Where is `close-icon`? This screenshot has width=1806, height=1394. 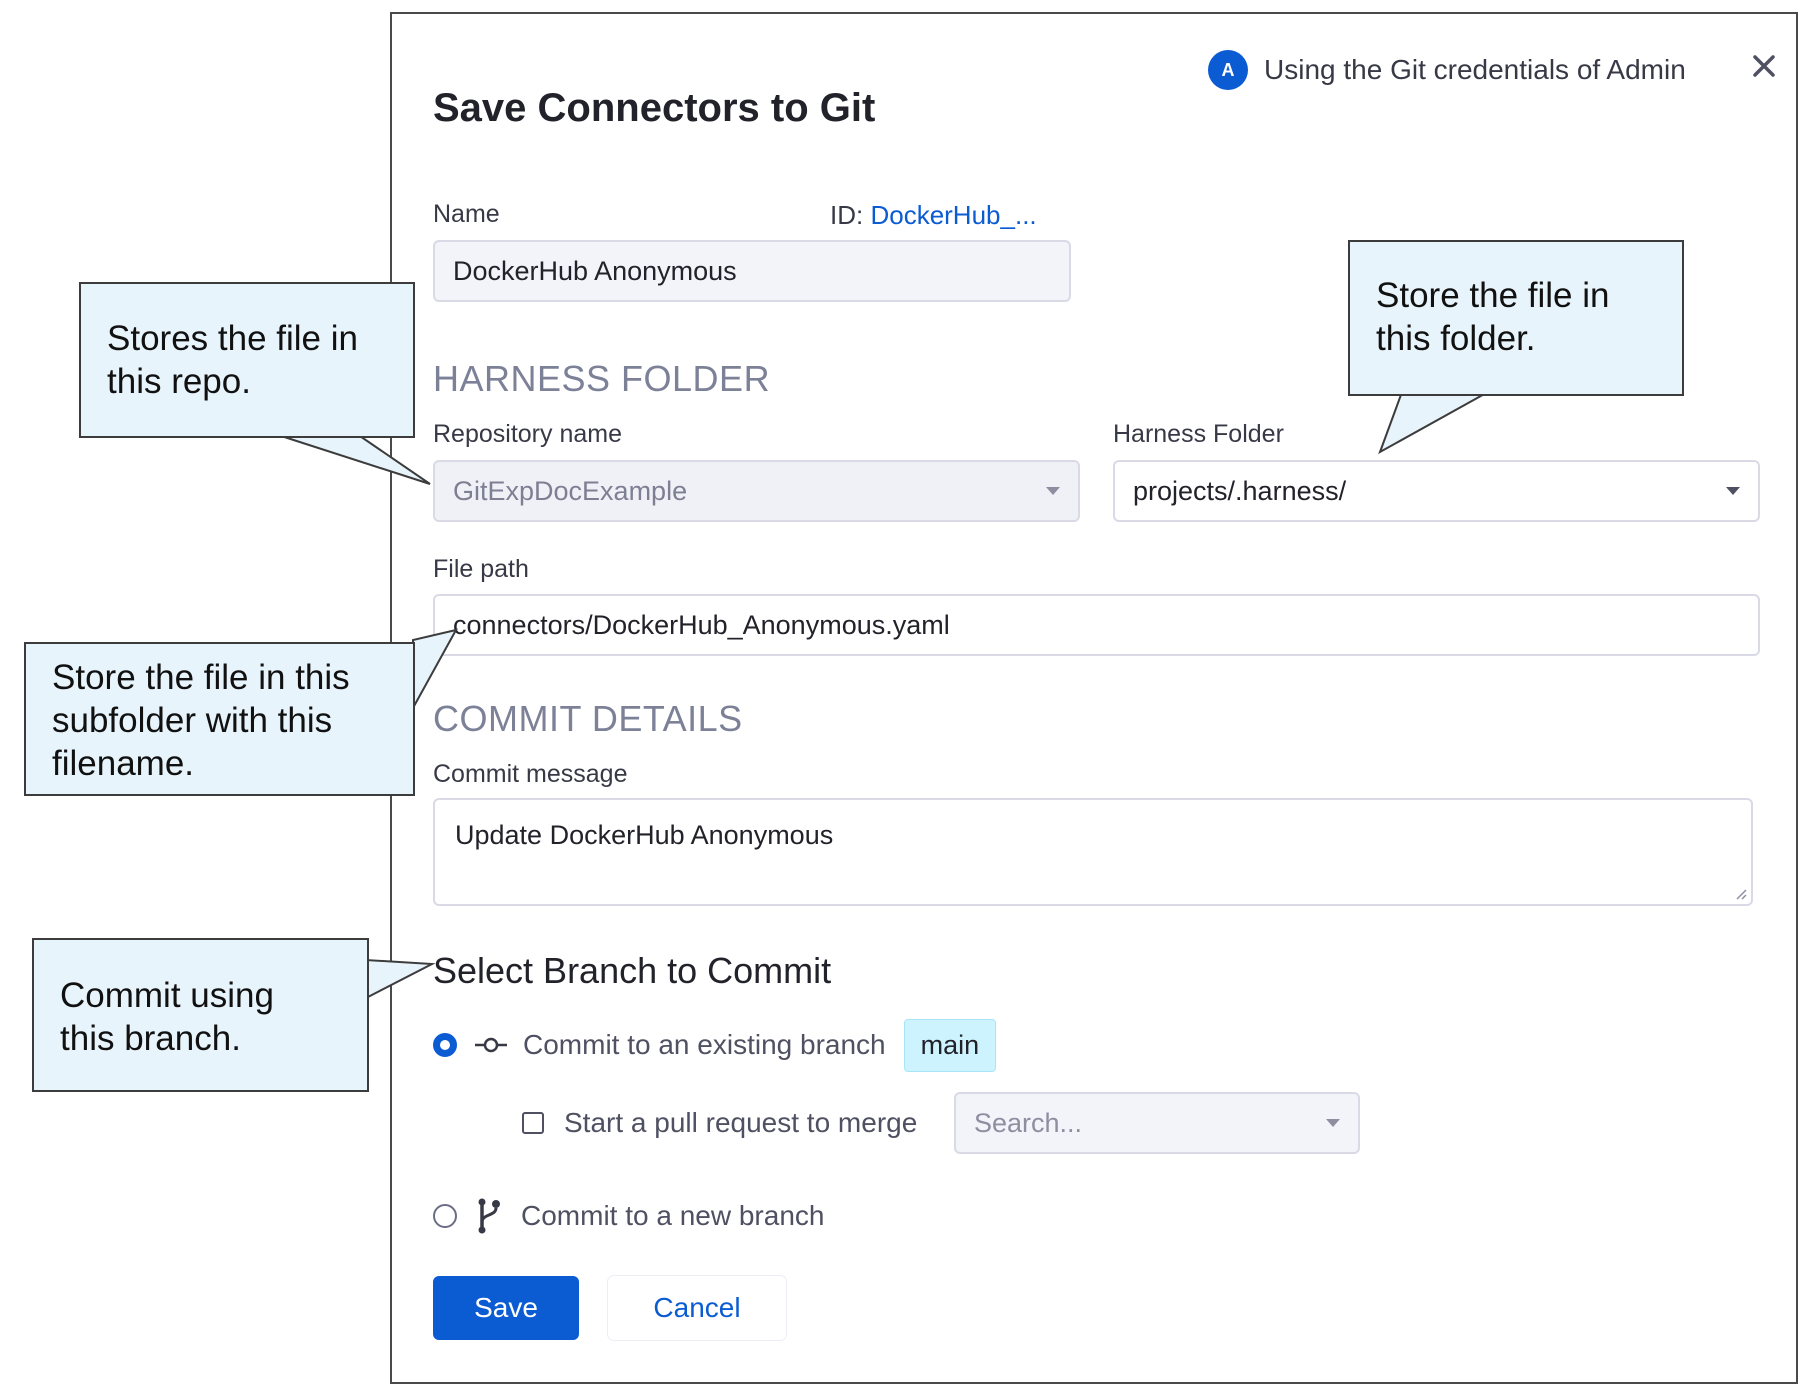 close-icon is located at coordinates (1764, 66).